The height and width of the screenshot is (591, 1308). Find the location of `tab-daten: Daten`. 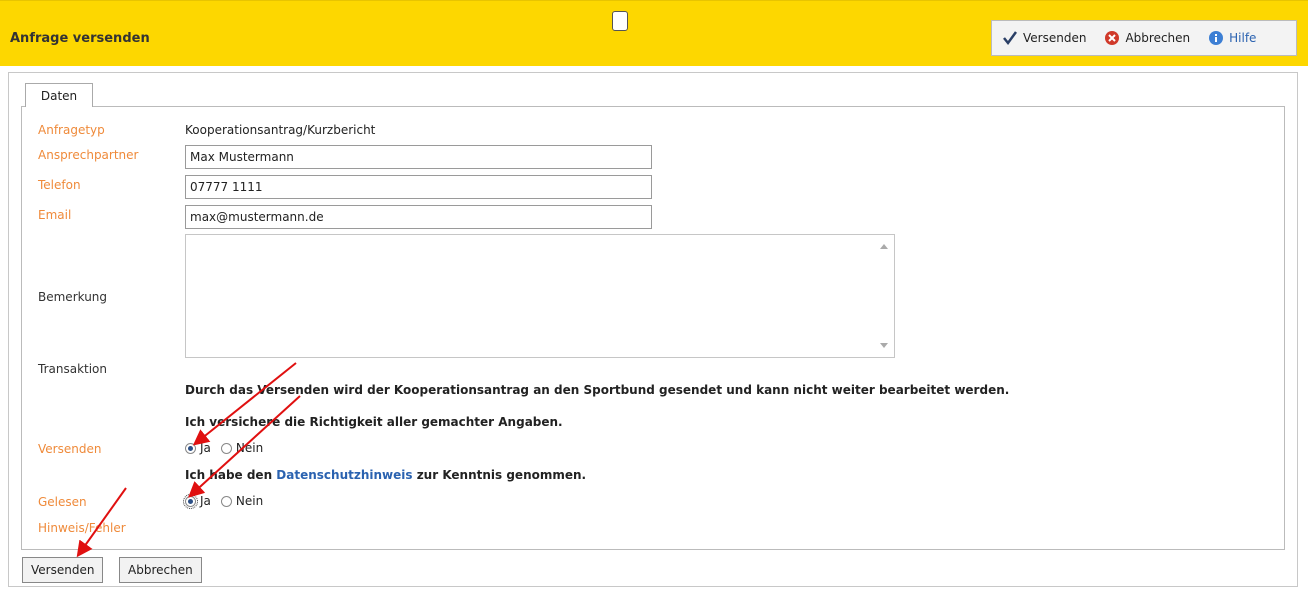

tab-daten: Daten is located at coordinates (59, 95).